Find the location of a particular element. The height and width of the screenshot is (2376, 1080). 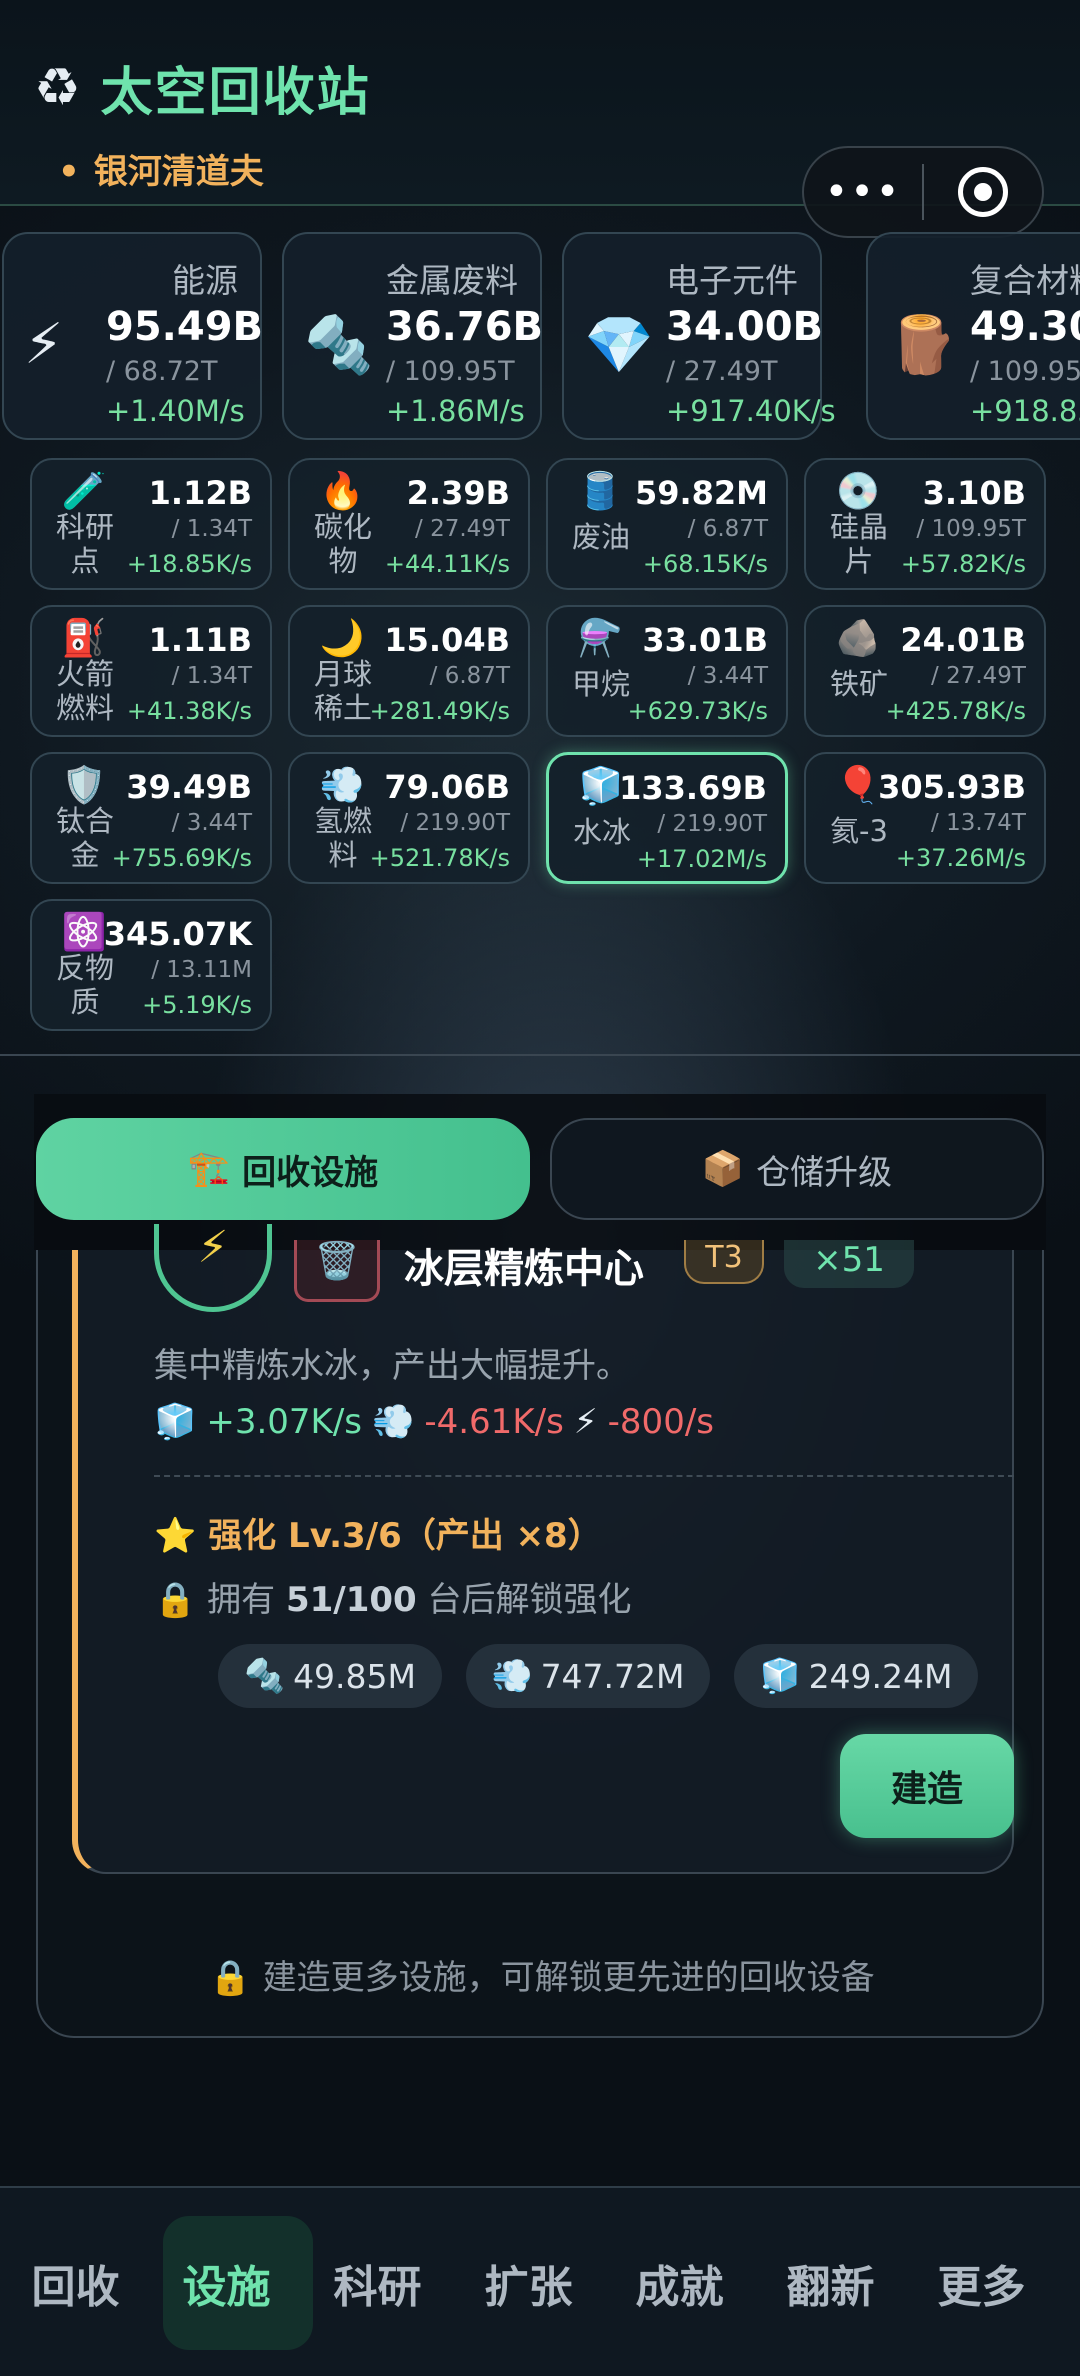

trash-bin-icon: 🗑️ is located at coordinates (337, 1271).